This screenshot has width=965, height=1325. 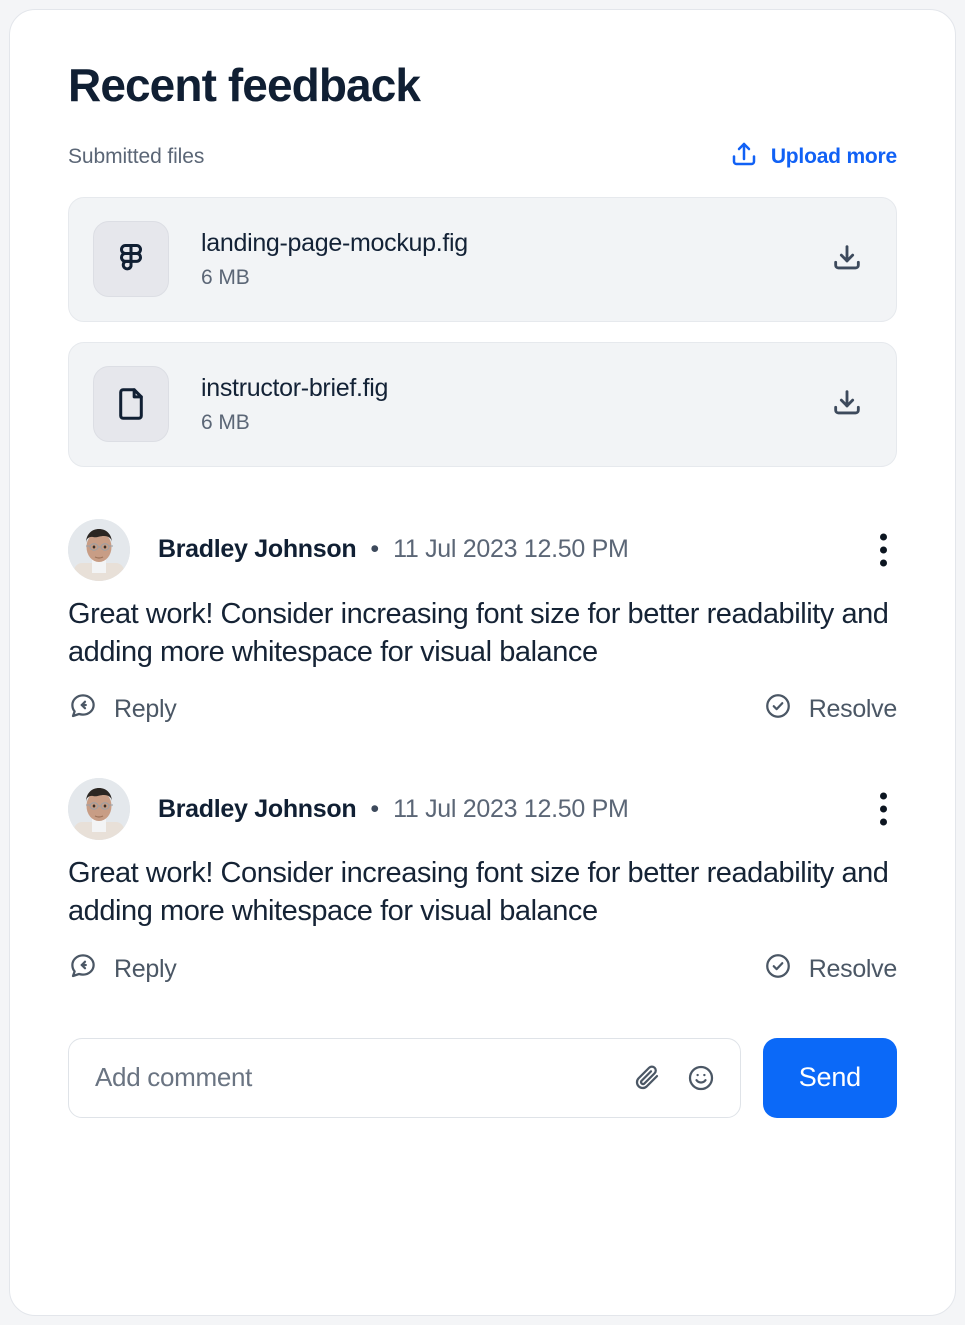 What do you see at coordinates (701, 1078) in the screenshot?
I see `smiley-icon` at bounding box center [701, 1078].